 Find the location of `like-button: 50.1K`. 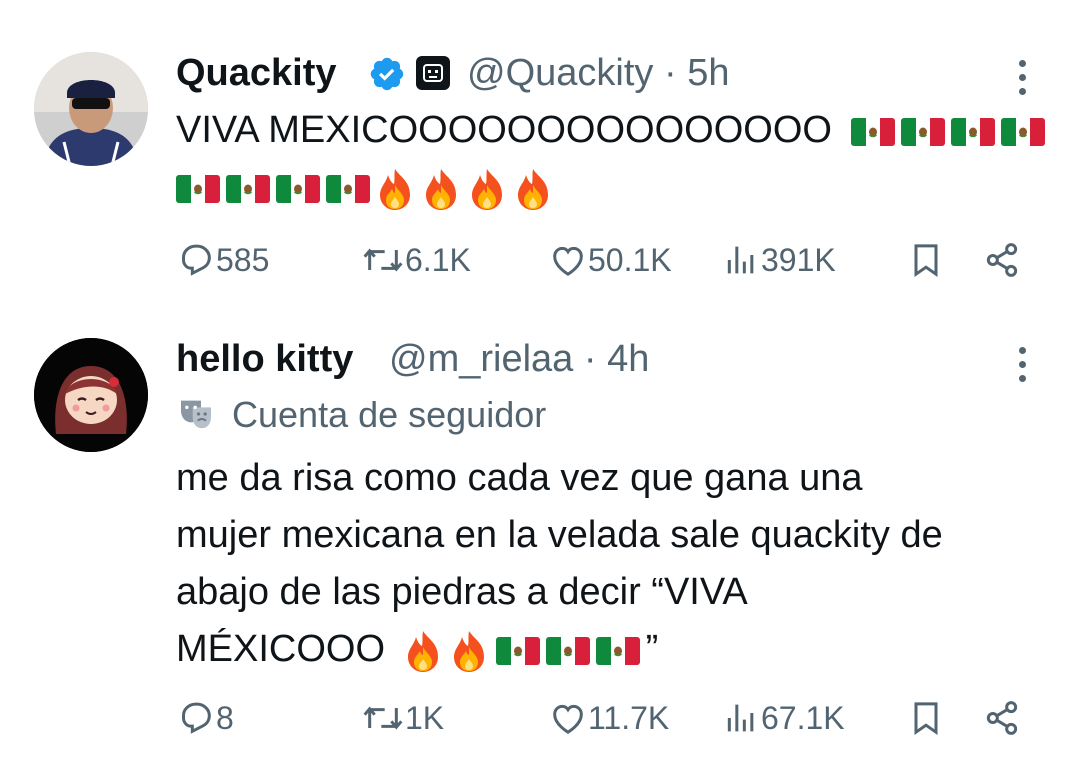

like-button: 50.1K is located at coordinates (610, 260).